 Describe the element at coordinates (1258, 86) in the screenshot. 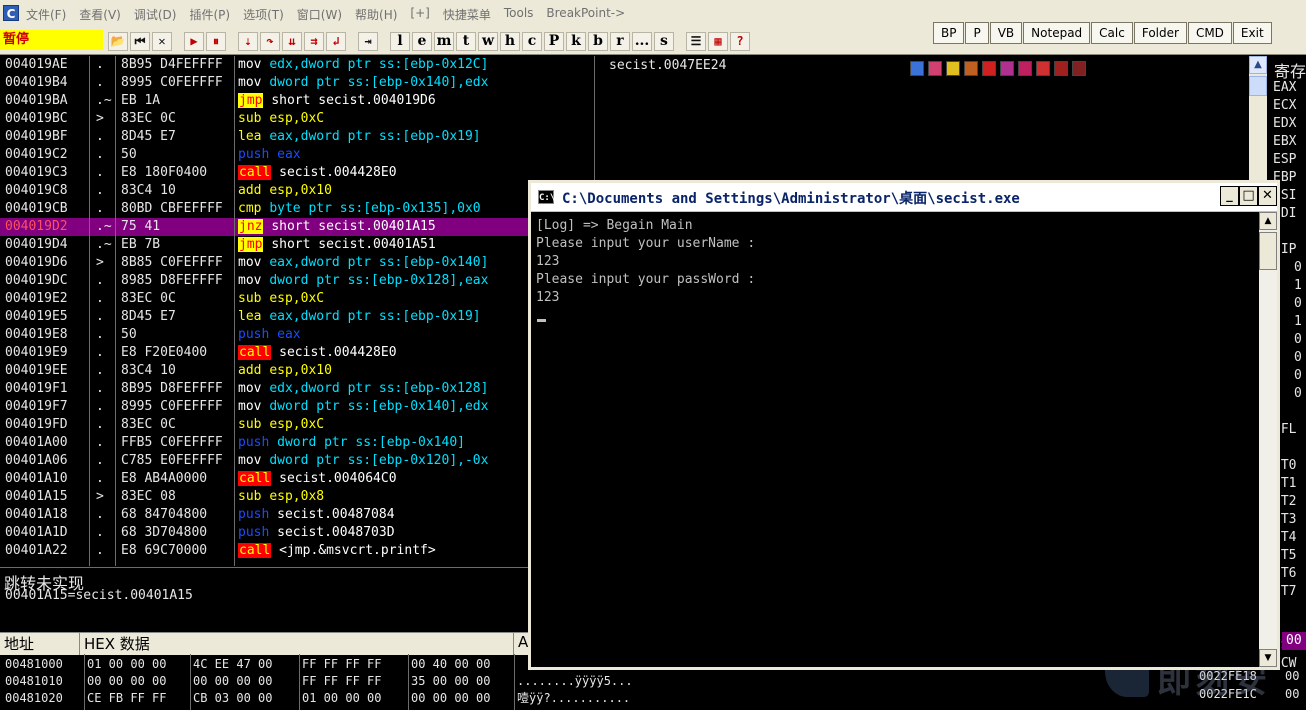

I see `scroll-thumb` at that location.